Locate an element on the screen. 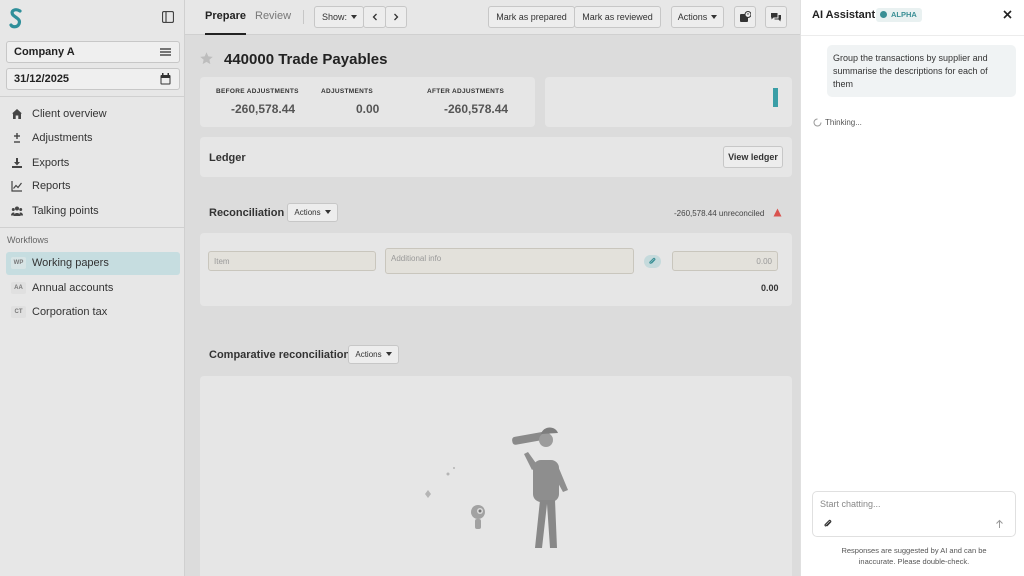 Image resolution: width=1024 pixels, height=576 pixels. tab-prepare: Prepare is located at coordinates (225, 22).